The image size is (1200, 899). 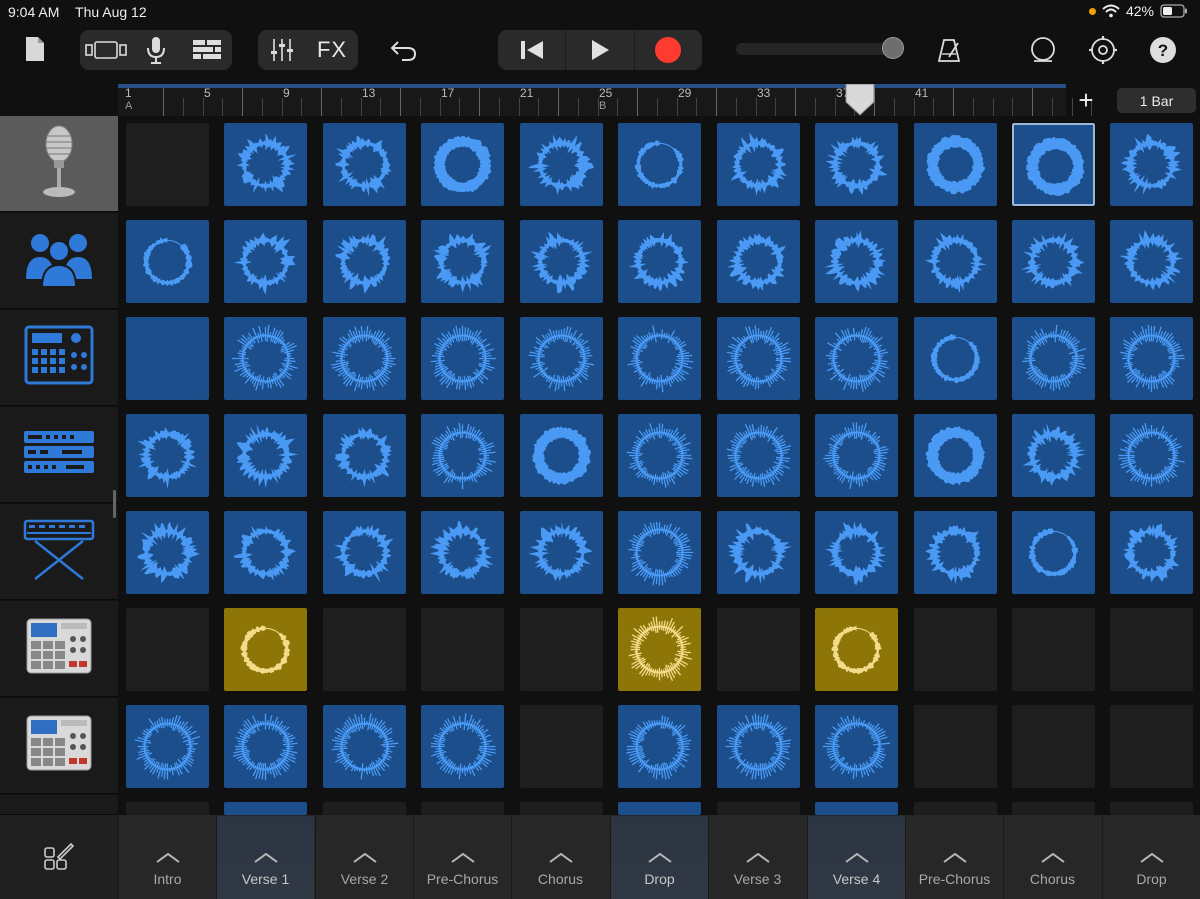 What do you see at coordinates (282, 50) in the screenshot?
I see `mixer-icon` at bounding box center [282, 50].